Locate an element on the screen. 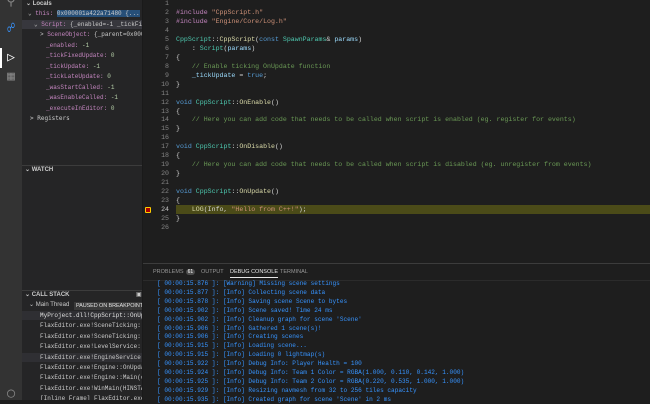 Image resolution: width=650 pixels, height=404 pixels. tab-output: OUTPUT is located at coordinates (212, 272).